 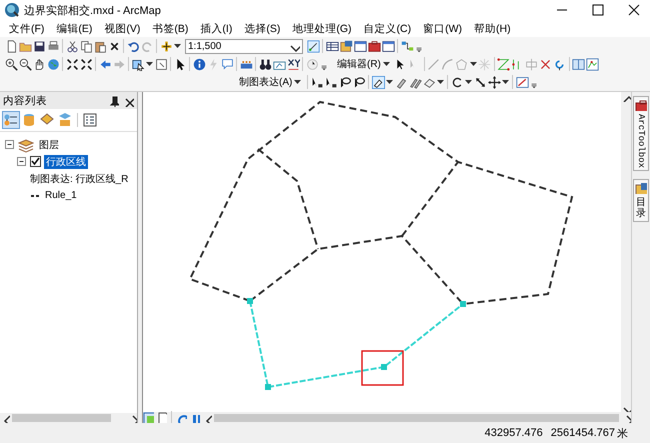 What do you see at coordinates (480, 82) in the screenshot?
I see `resize-icon` at bounding box center [480, 82].